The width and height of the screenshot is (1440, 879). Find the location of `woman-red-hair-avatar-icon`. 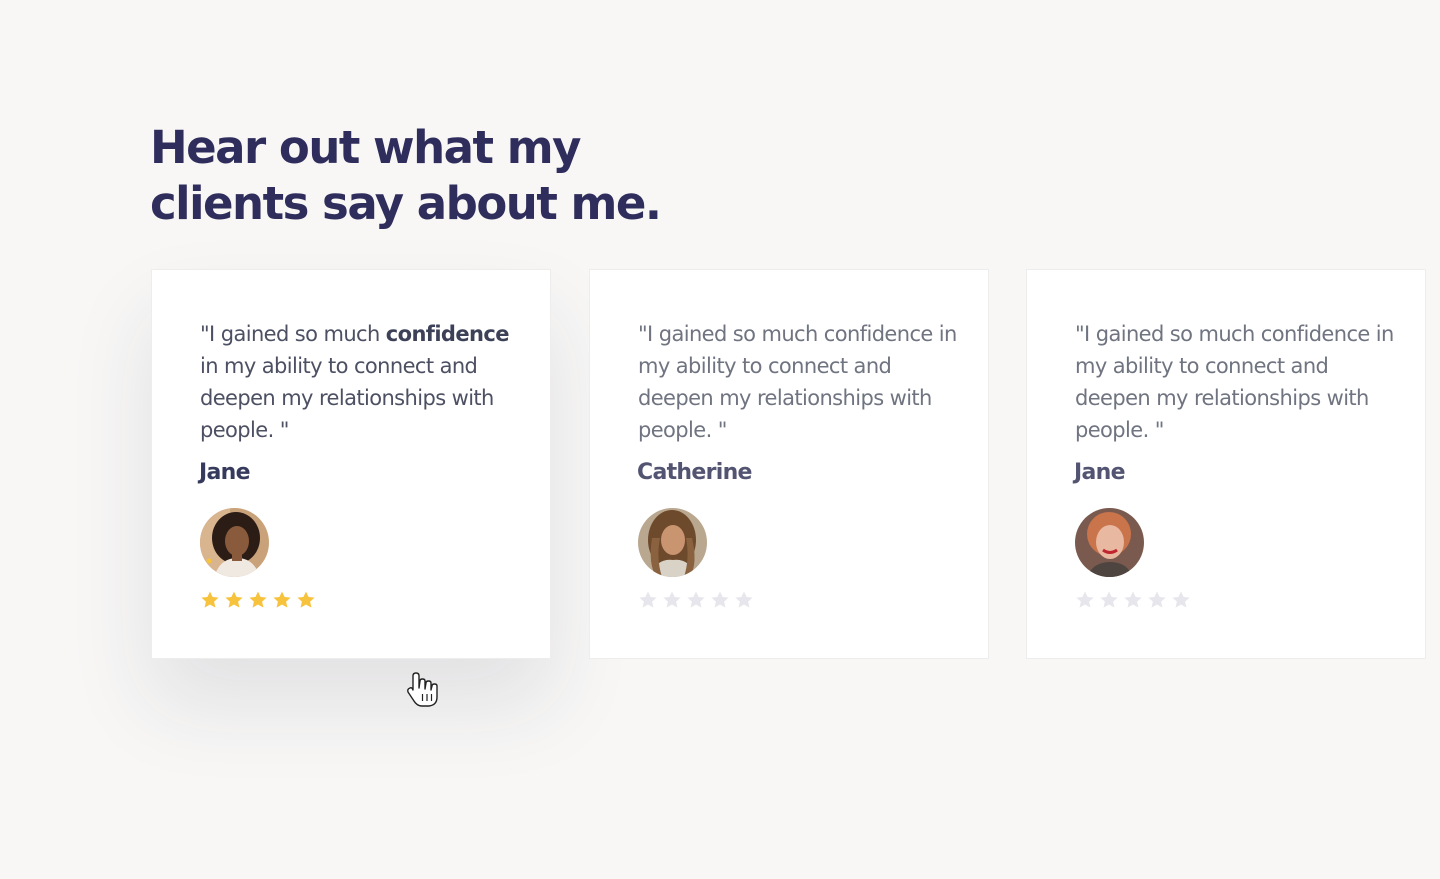

woman-red-hair-avatar-icon is located at coordinates (1109, 542).